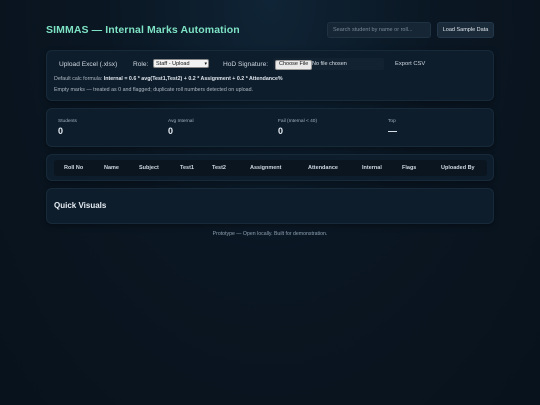 This screenshot has width=540, height=405. What do you see at coordinates (265, 168) in the screenshot?
I see `column-header-assignment: Assignment` at bounding box center [265, 168].